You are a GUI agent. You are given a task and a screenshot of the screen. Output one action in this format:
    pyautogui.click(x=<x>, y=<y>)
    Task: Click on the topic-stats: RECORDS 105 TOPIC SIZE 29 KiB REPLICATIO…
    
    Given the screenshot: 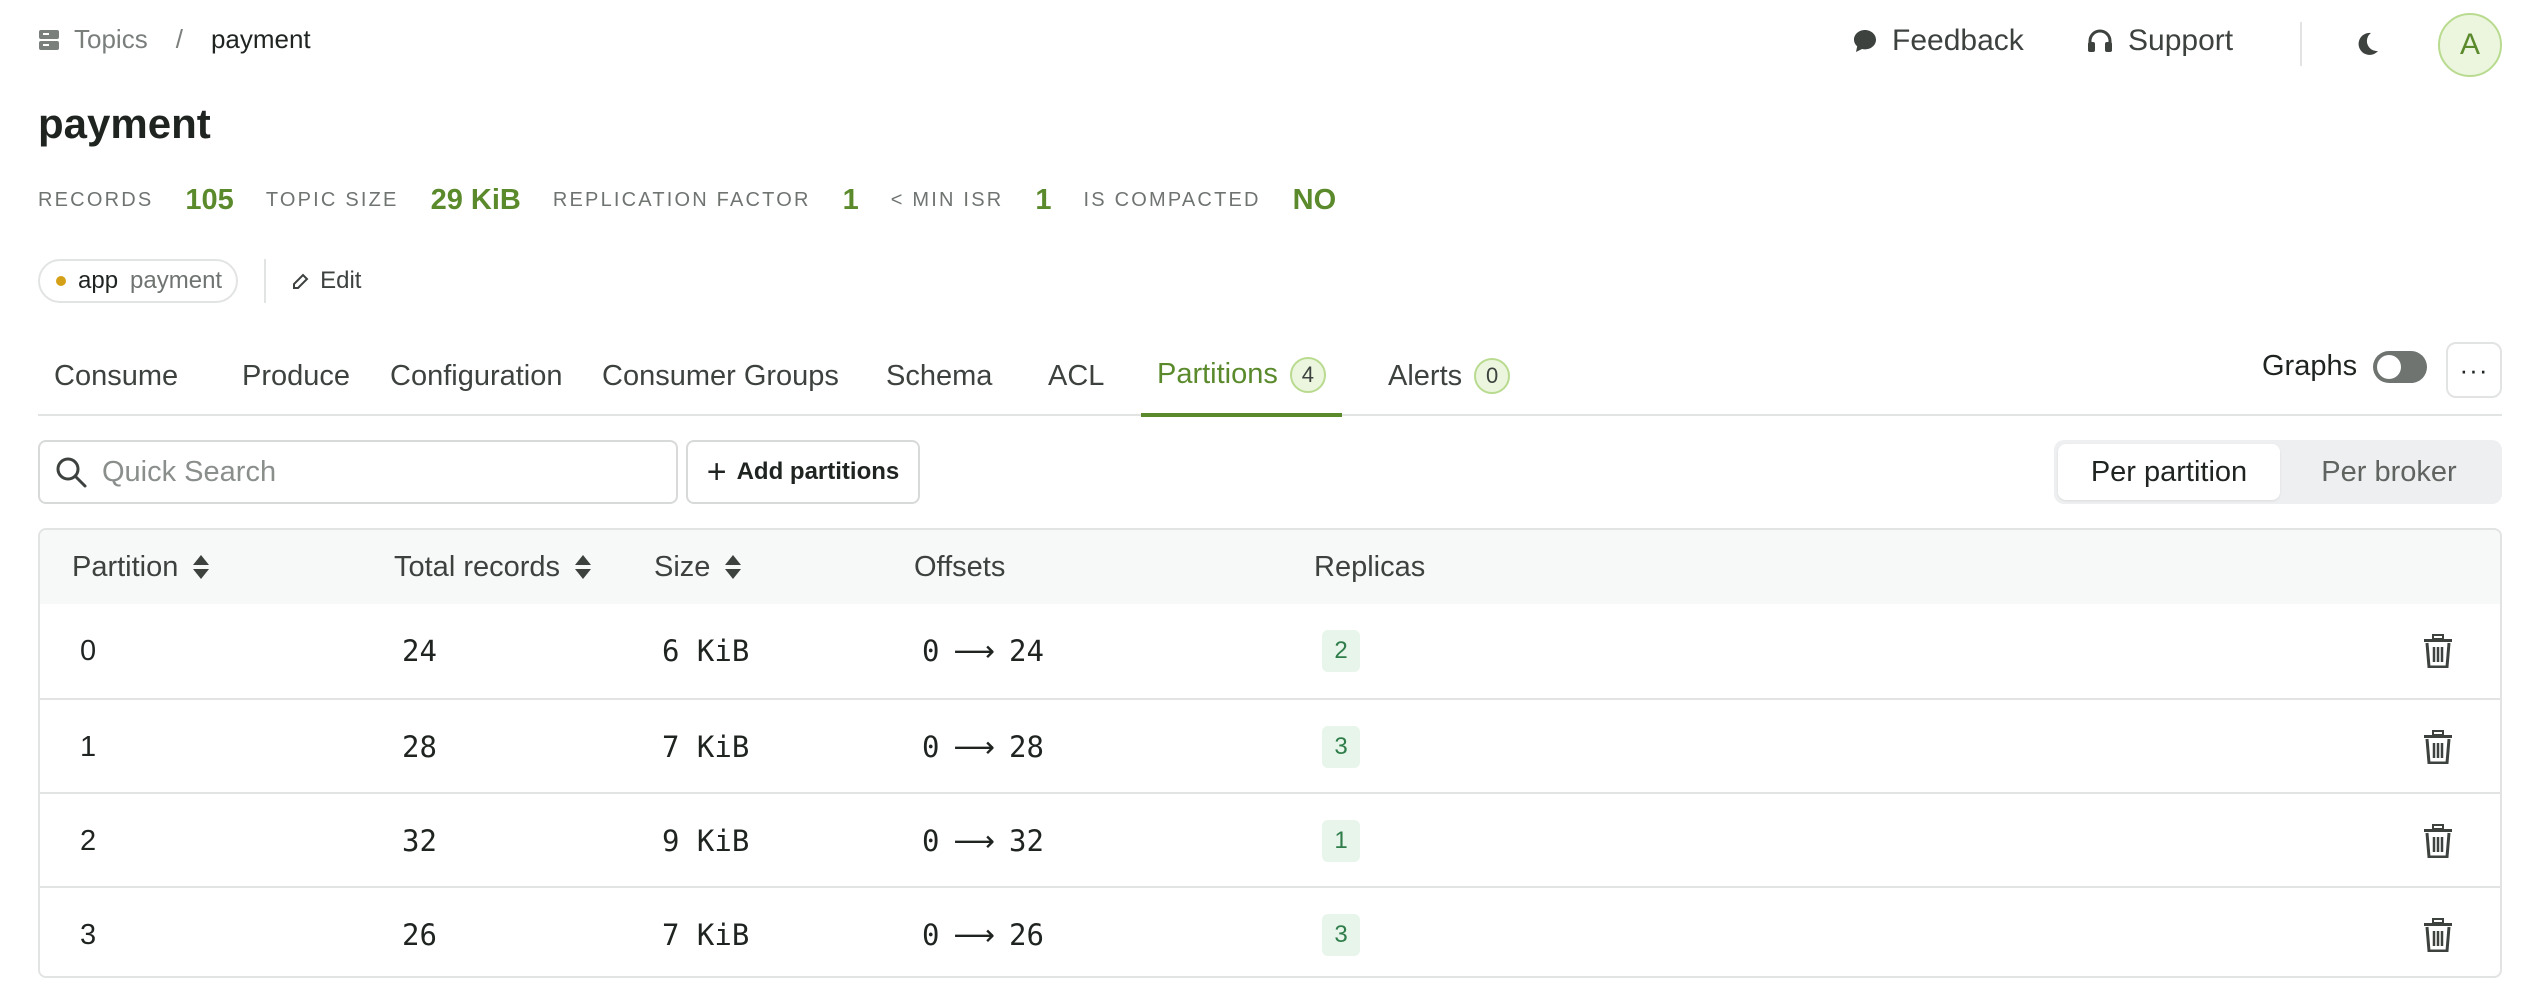 What is the action you would take?
    pyautogui.click(x=703, y=200)
    